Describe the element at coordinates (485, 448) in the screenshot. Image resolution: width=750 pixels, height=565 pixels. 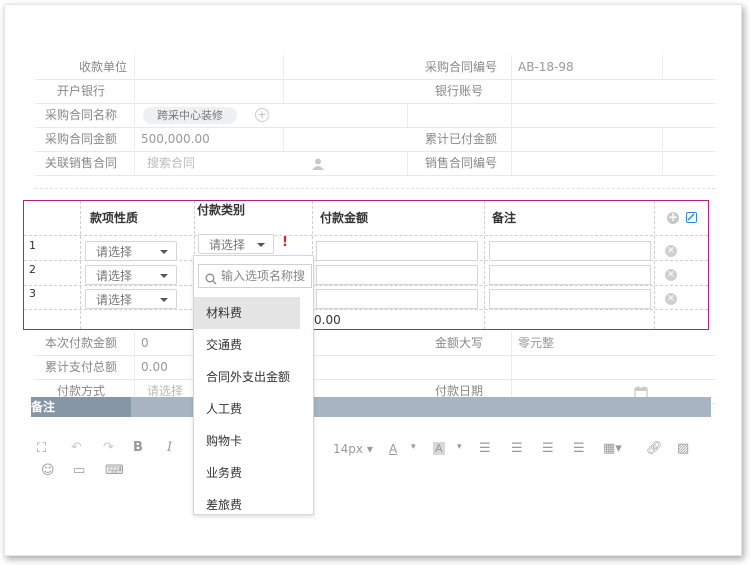
I see `align-left-icon: ☰` at that location.